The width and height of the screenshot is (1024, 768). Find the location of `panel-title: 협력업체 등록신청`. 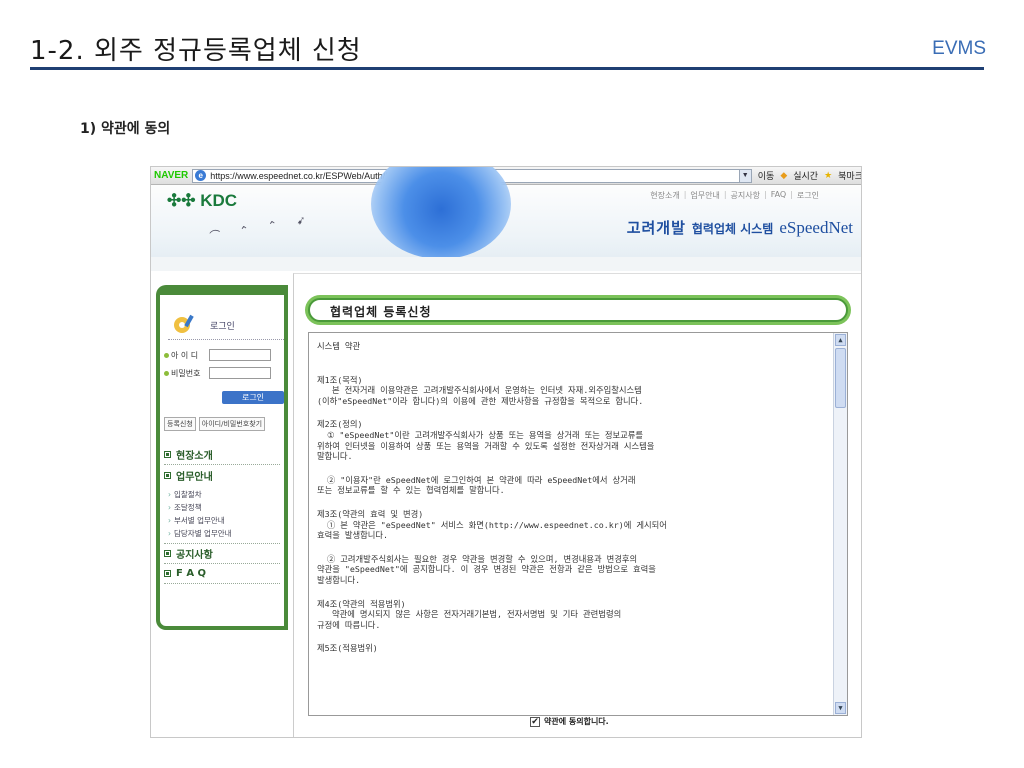

panel-title: 협력업체 등록신청 is located at coordinates (381, 312).